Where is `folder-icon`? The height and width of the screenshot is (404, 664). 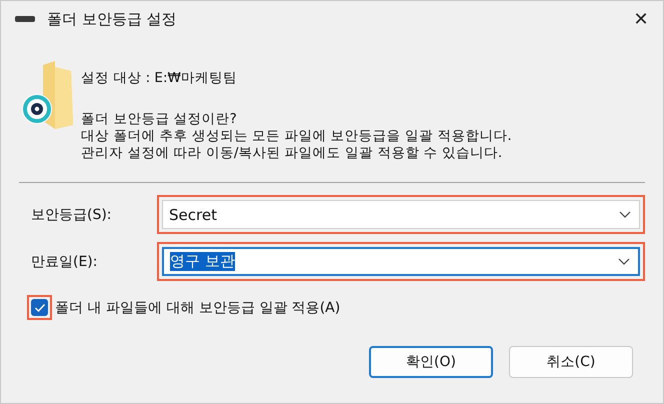 folder-icon is located at coordinates (58, 95).